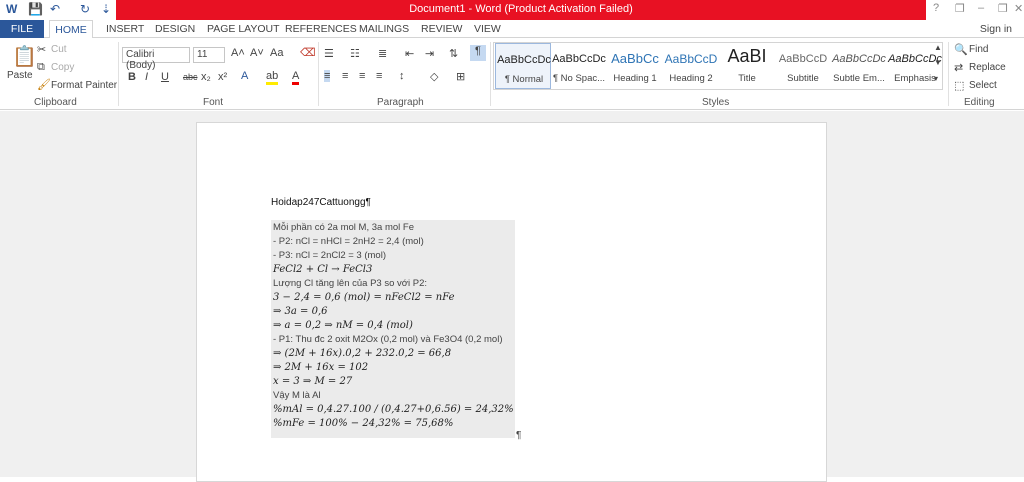 The width and height of the screenshot is (1024, 482). What do you see at coordinates (478, 53) in the screenshot?
I see `show-formatting-button: ¶` at bounding box center [478, 53].